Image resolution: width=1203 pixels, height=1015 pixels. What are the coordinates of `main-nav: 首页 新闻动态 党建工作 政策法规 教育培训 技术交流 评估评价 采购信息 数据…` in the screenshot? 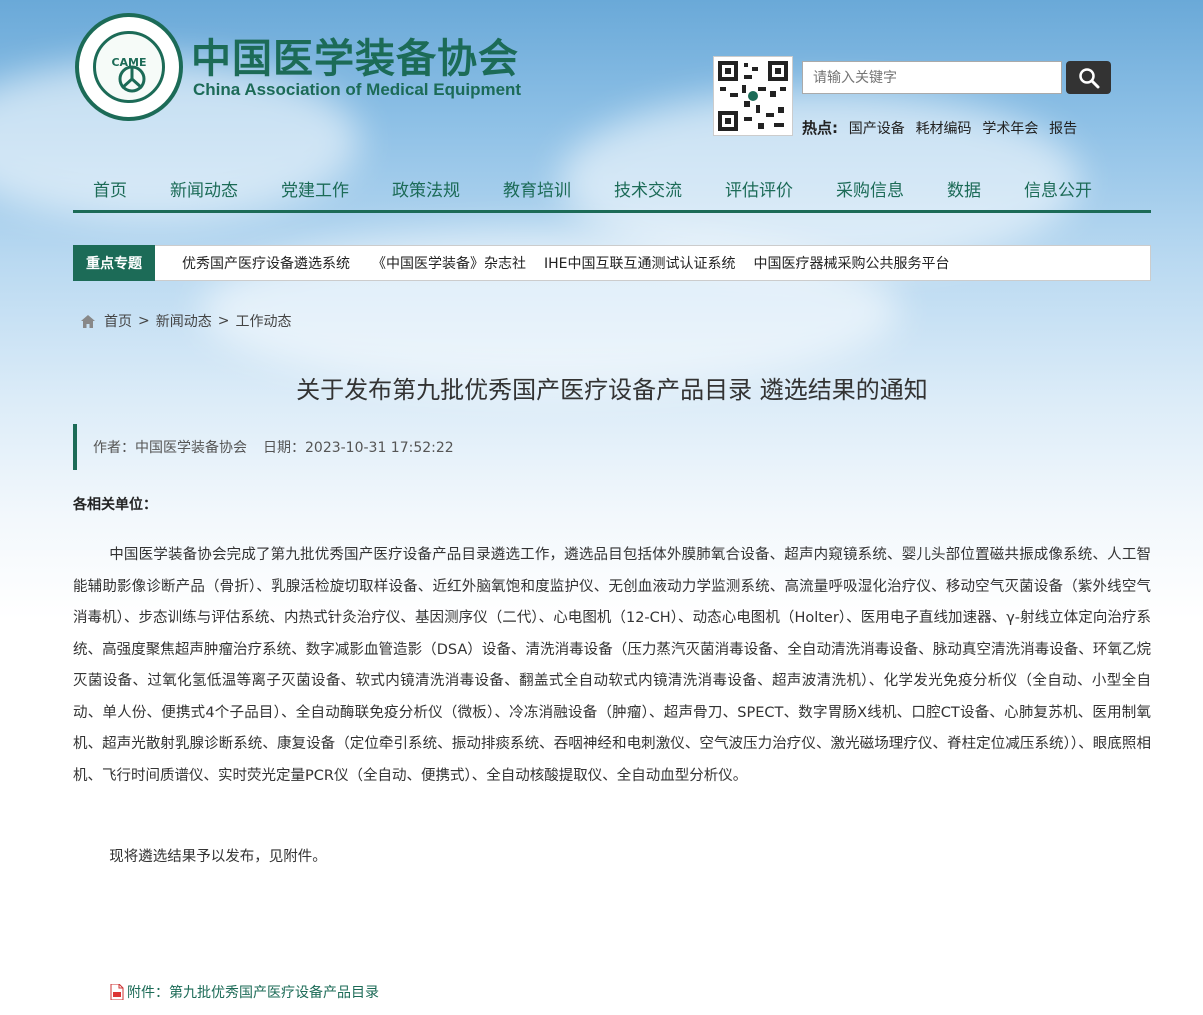 It's located at (612, 190).